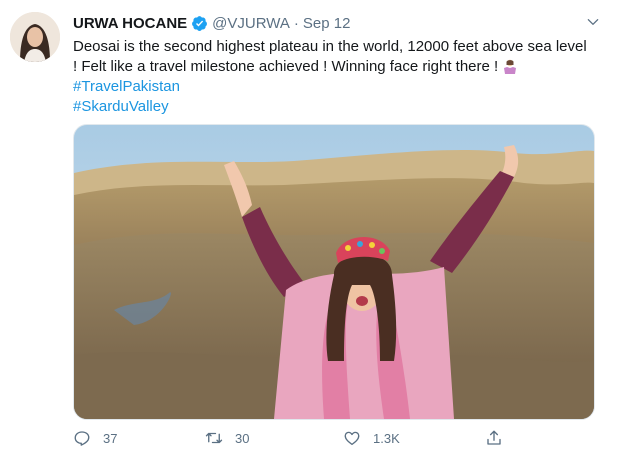 The image size is (620, 450). I want to click on verified-badge-icon, so click(200, 23).